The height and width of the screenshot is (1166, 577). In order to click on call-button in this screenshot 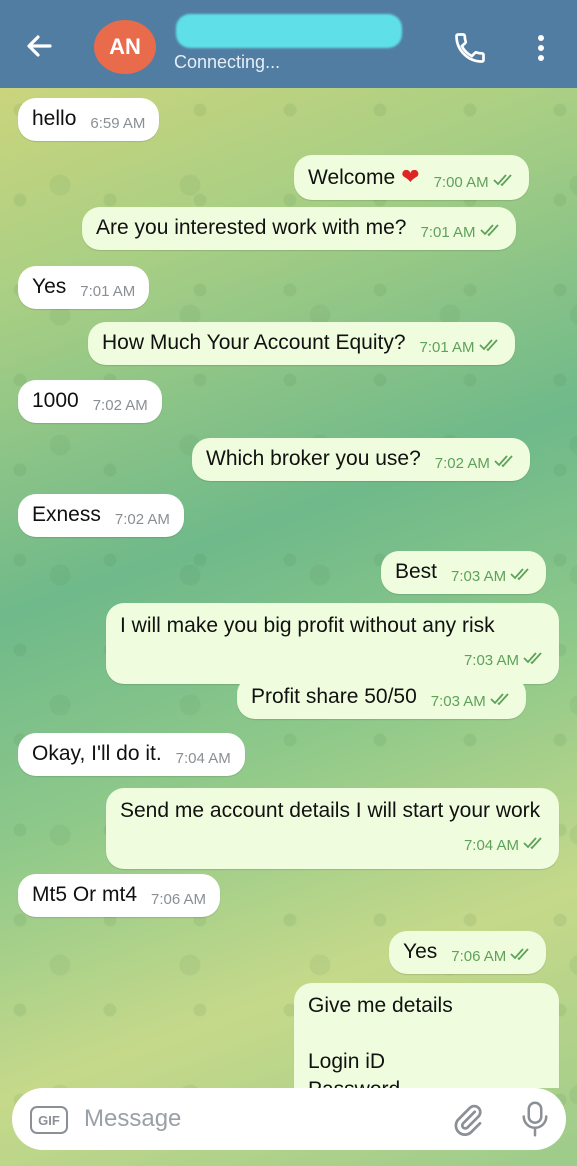, I will do `click(470, 48)`.